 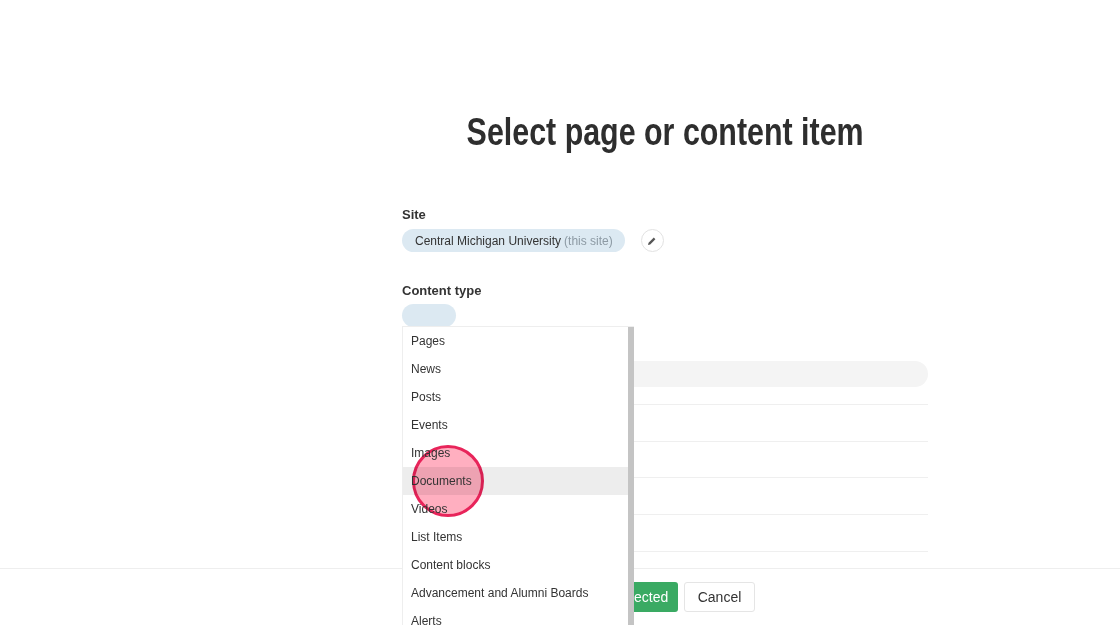 I want to click on dropdown-option: Events, so click(x=515, y=425).